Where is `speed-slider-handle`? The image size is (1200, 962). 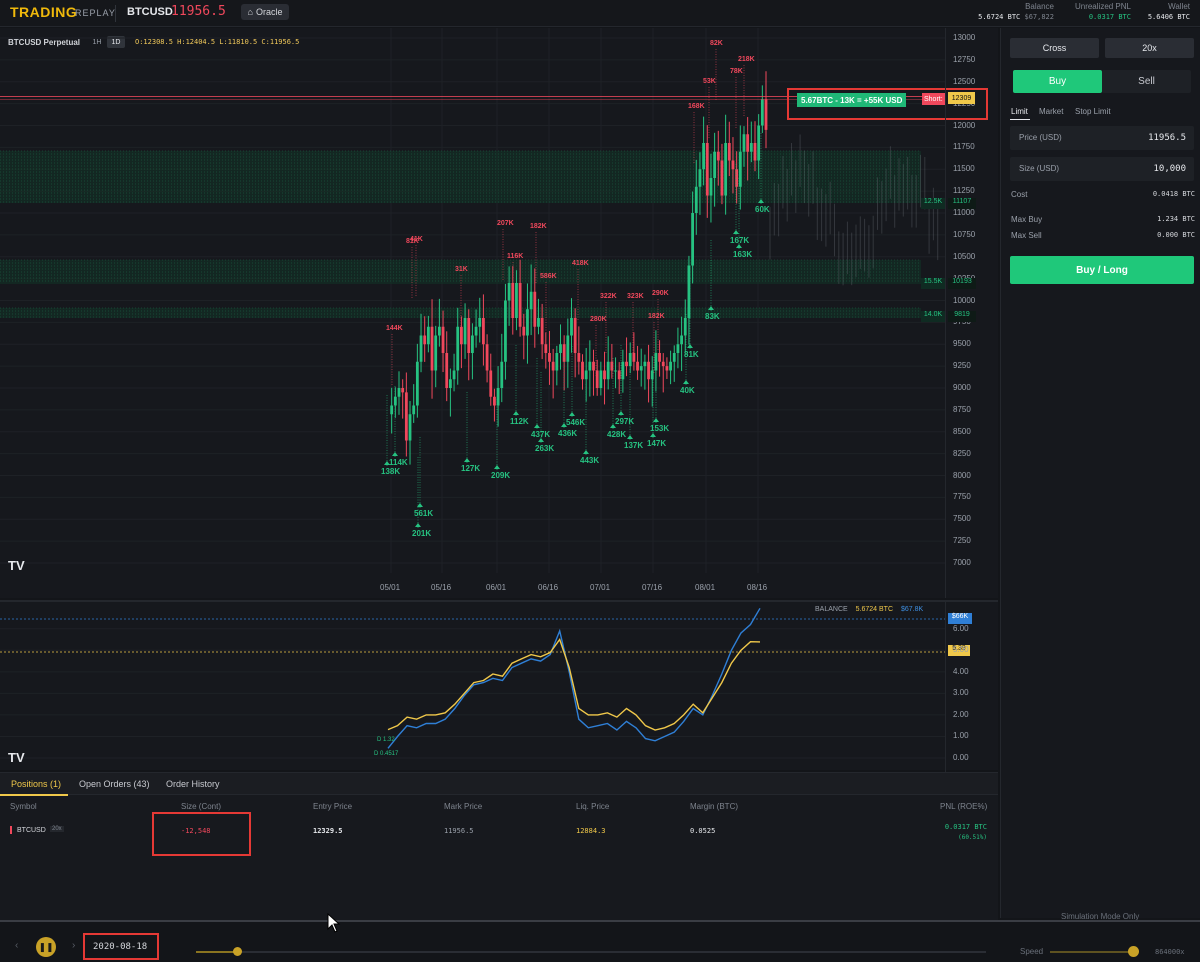 speed-slider-handle is located at coordinates (1133, 951).